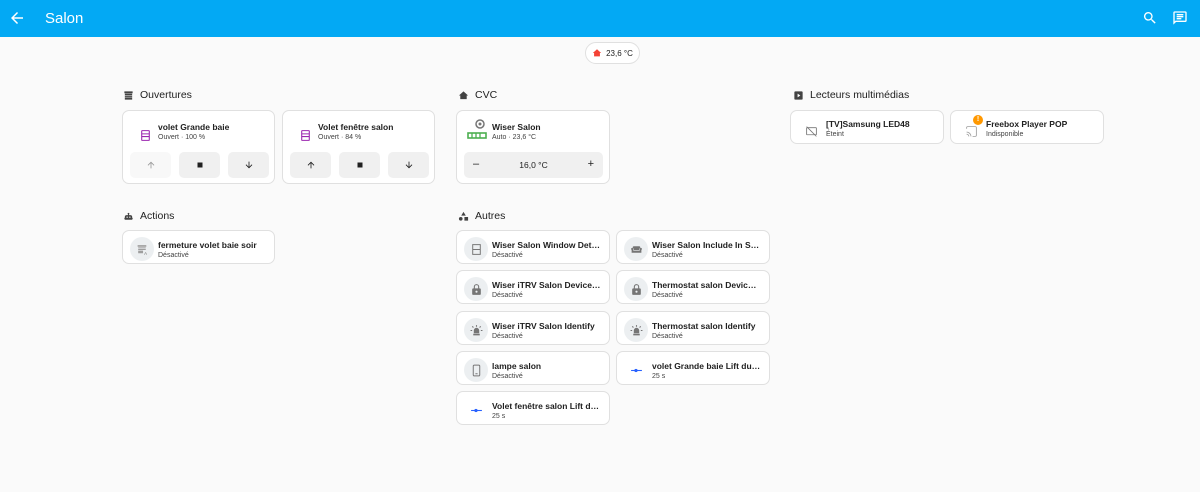  Describe the element at coordinates (835, 134) in the screenshot. I see `entity-state: Éteint` at that location.